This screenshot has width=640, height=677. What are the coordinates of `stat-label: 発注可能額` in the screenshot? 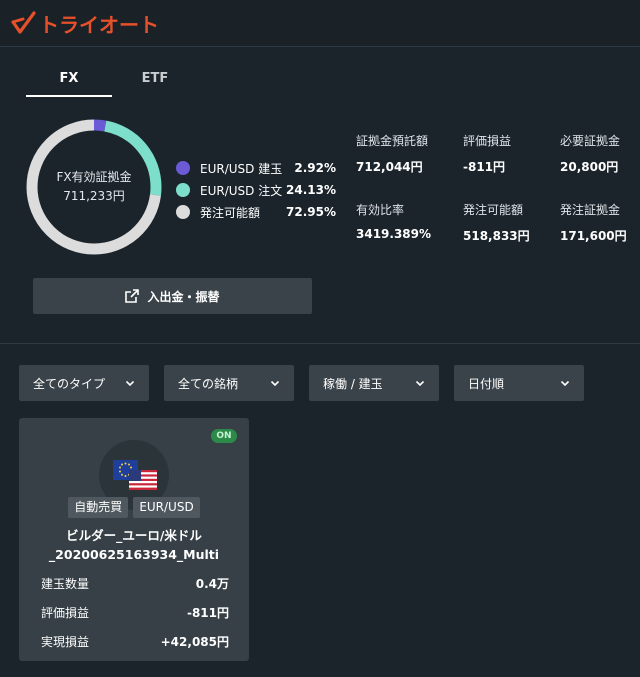 It's located at (493, 210).